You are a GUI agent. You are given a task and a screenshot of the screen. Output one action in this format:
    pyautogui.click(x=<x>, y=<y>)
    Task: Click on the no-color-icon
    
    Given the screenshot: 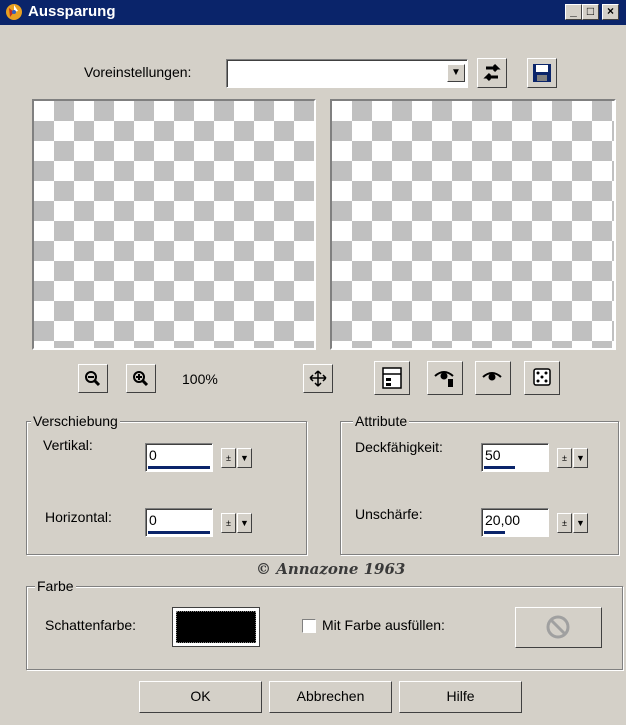 What is the action you would take?
    pyautogui.click(x=558, y=627)
    